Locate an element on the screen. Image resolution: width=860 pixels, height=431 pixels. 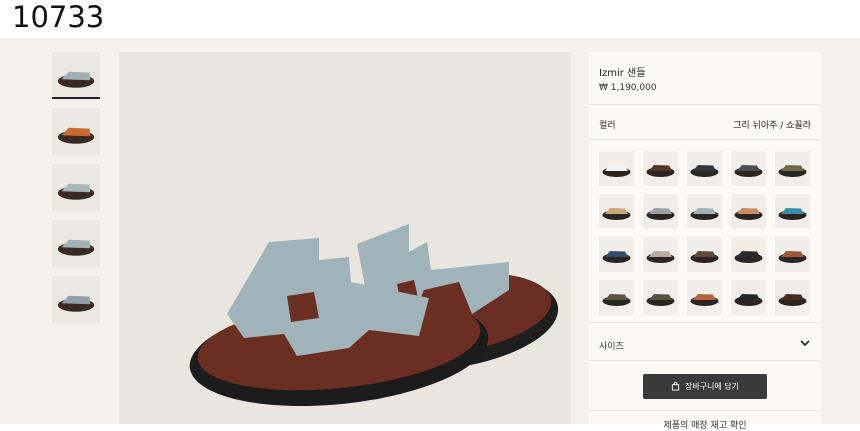
page-header: 10733 is located at coordinates (430, 19).